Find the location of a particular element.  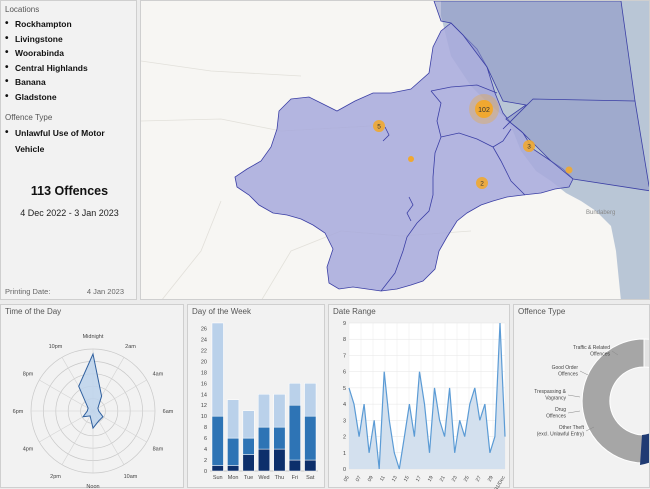

radar-tick-label: 10pm is located at coordinates (56, 347).